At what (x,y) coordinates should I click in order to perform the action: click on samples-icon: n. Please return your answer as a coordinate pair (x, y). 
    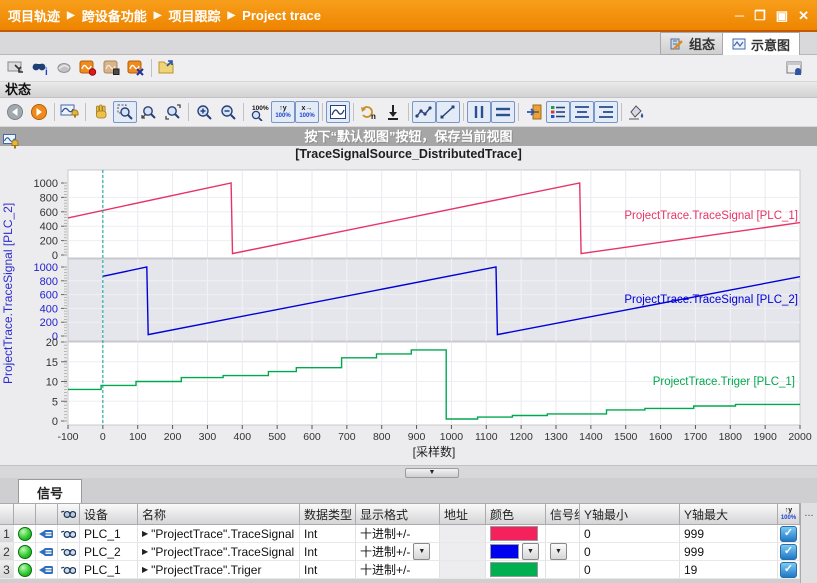
    Looking at the image, I should click on (369, 112).